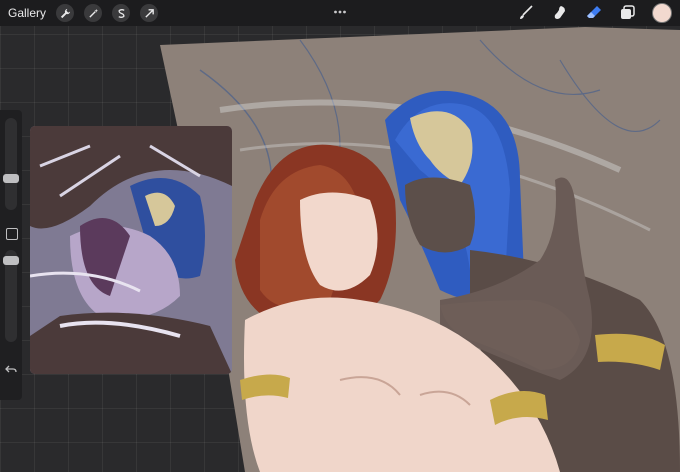  I want to click on top-toolbar: Gallery, so click(340, 13).